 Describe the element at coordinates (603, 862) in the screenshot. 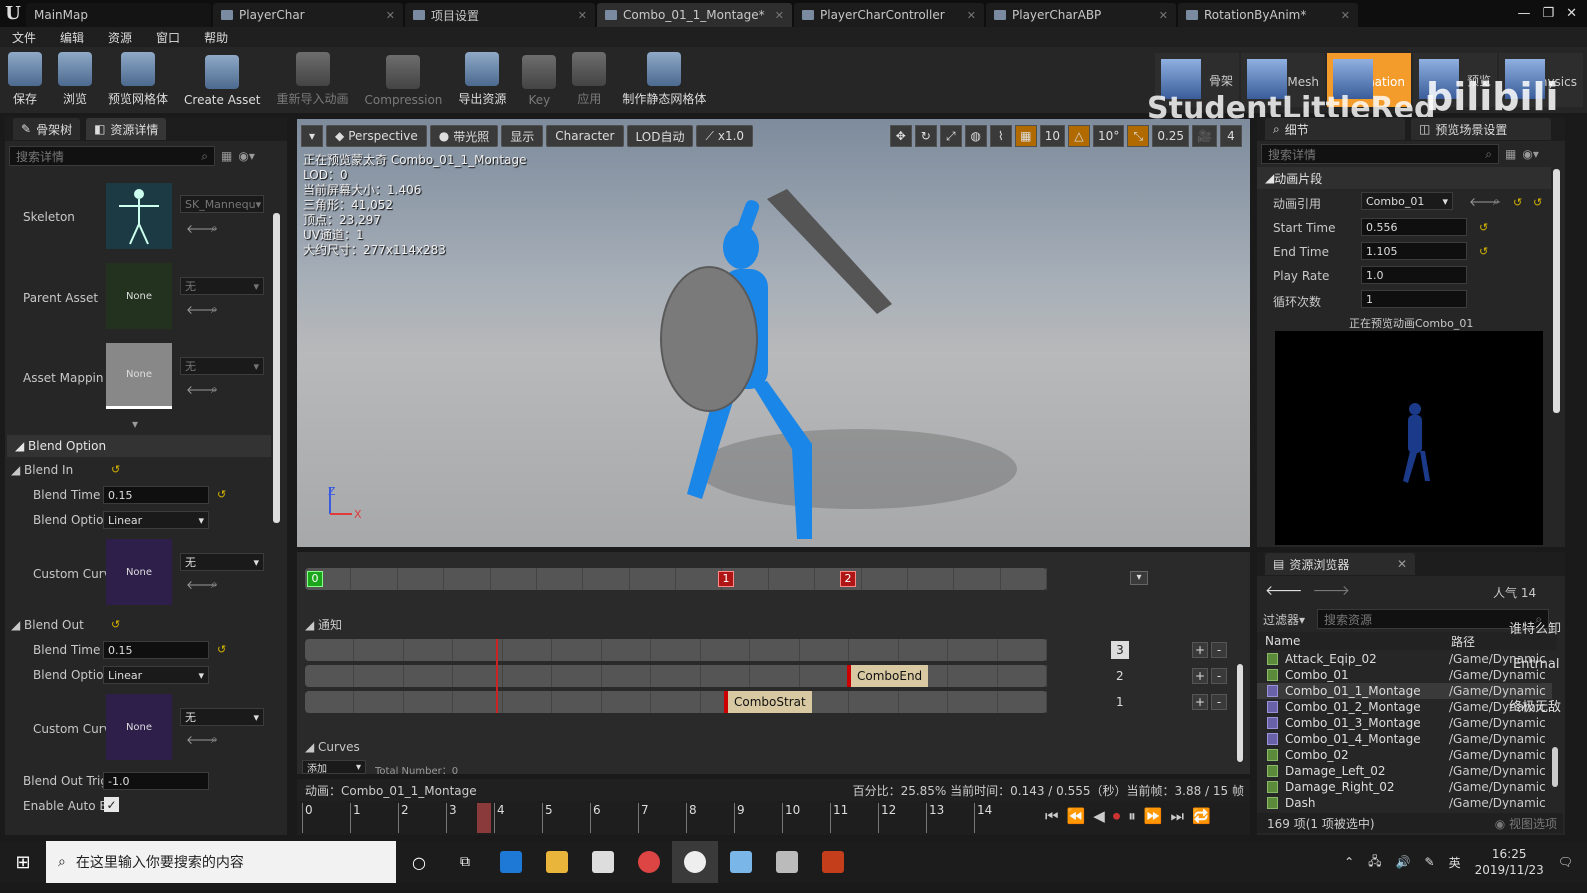

I see `store-icon` at that location.